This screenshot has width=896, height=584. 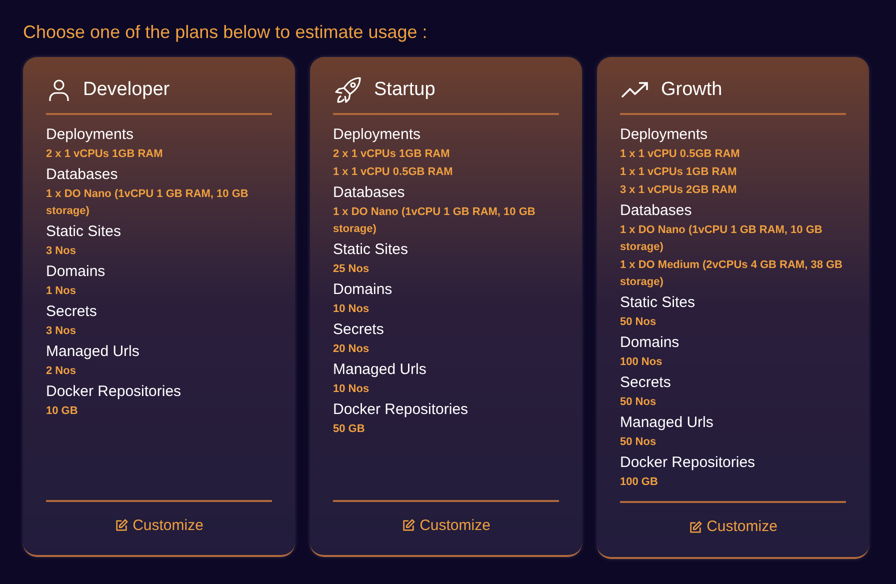 What do you see at coordinates (691, 90) in the screenshot?
I see `plan-title: Growth` at bounding box center [691, 90].